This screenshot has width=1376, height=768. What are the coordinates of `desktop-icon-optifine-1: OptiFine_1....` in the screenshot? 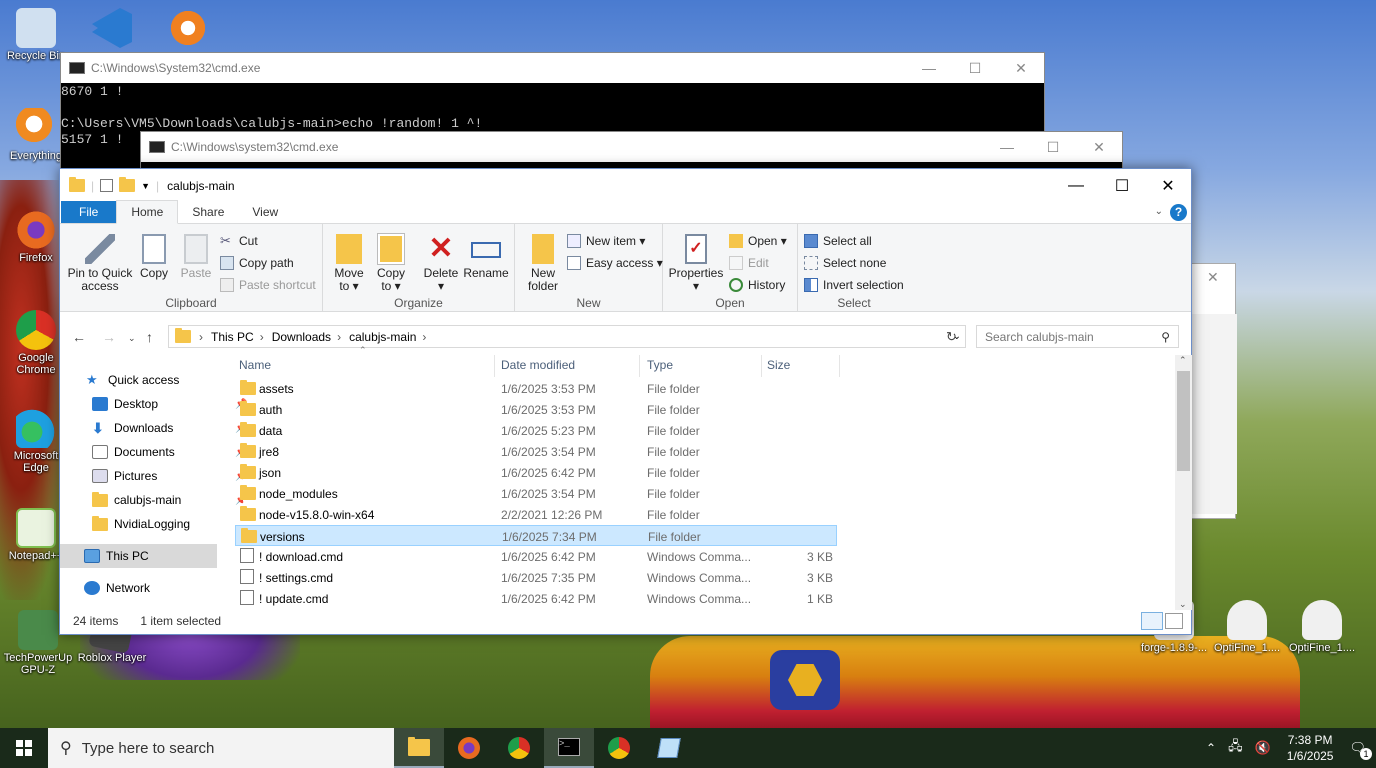 It's located at (1247, 627).